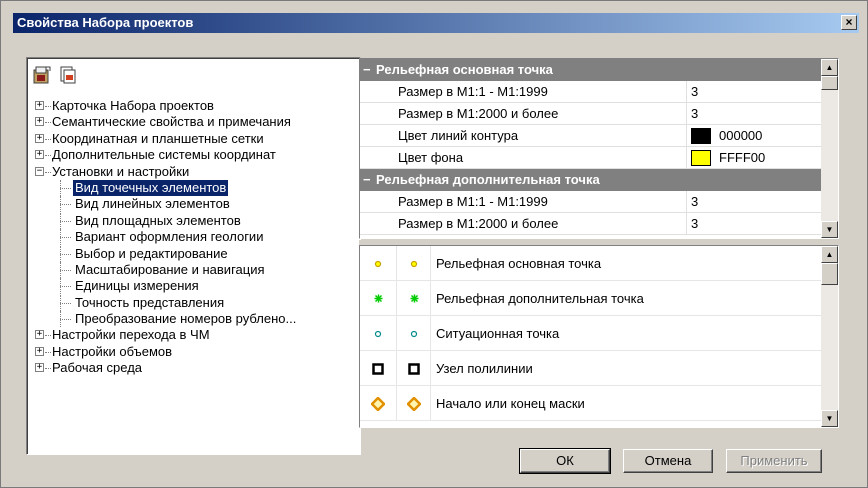 The width and height of the screenshot is (868, 488). What do you see at coordinates (849, 22) in the screenshot?
I see `close-button: ×` at bounding box center [849, 22].